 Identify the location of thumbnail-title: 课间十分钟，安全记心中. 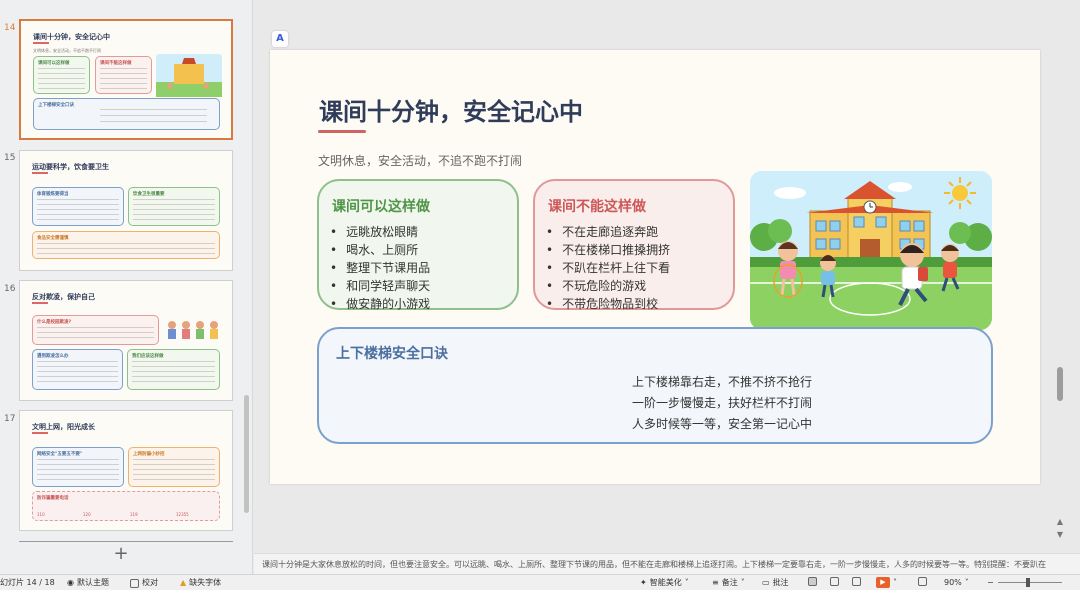
(71, 37).